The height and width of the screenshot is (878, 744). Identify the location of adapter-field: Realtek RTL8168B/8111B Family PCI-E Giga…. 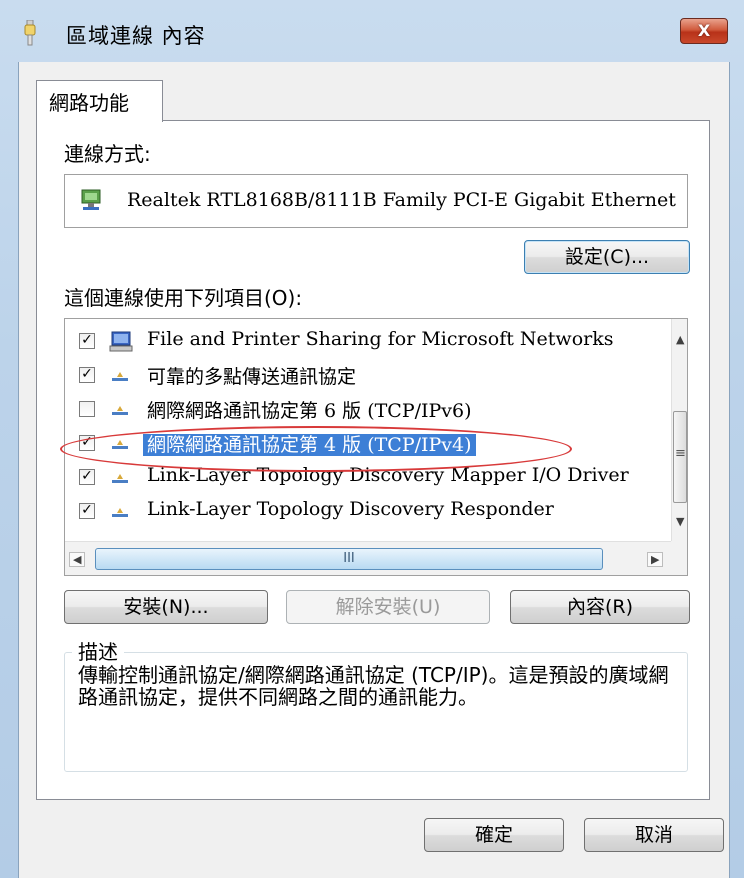
(376, 201).